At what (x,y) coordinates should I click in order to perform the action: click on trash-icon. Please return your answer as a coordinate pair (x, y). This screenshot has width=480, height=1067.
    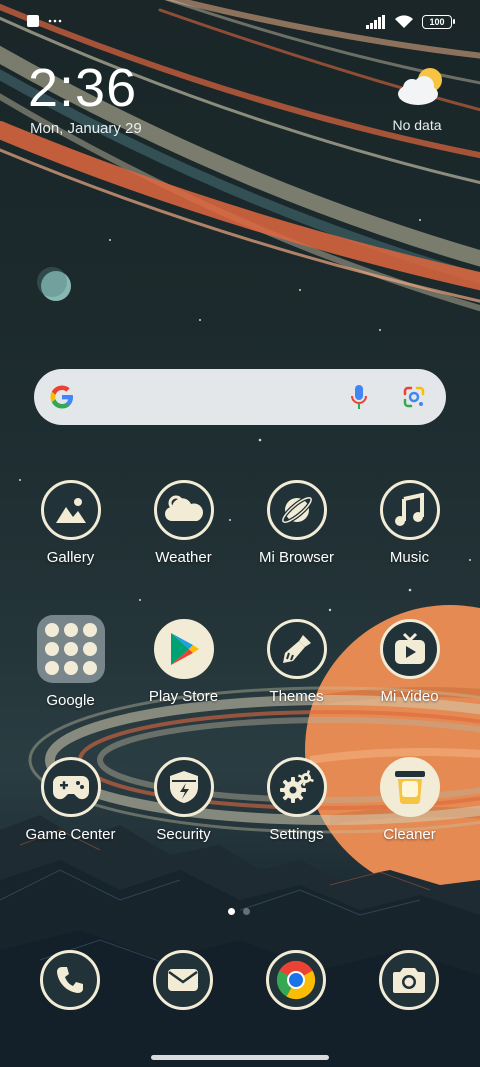
    Looking at the image, I should click on (409, 787).